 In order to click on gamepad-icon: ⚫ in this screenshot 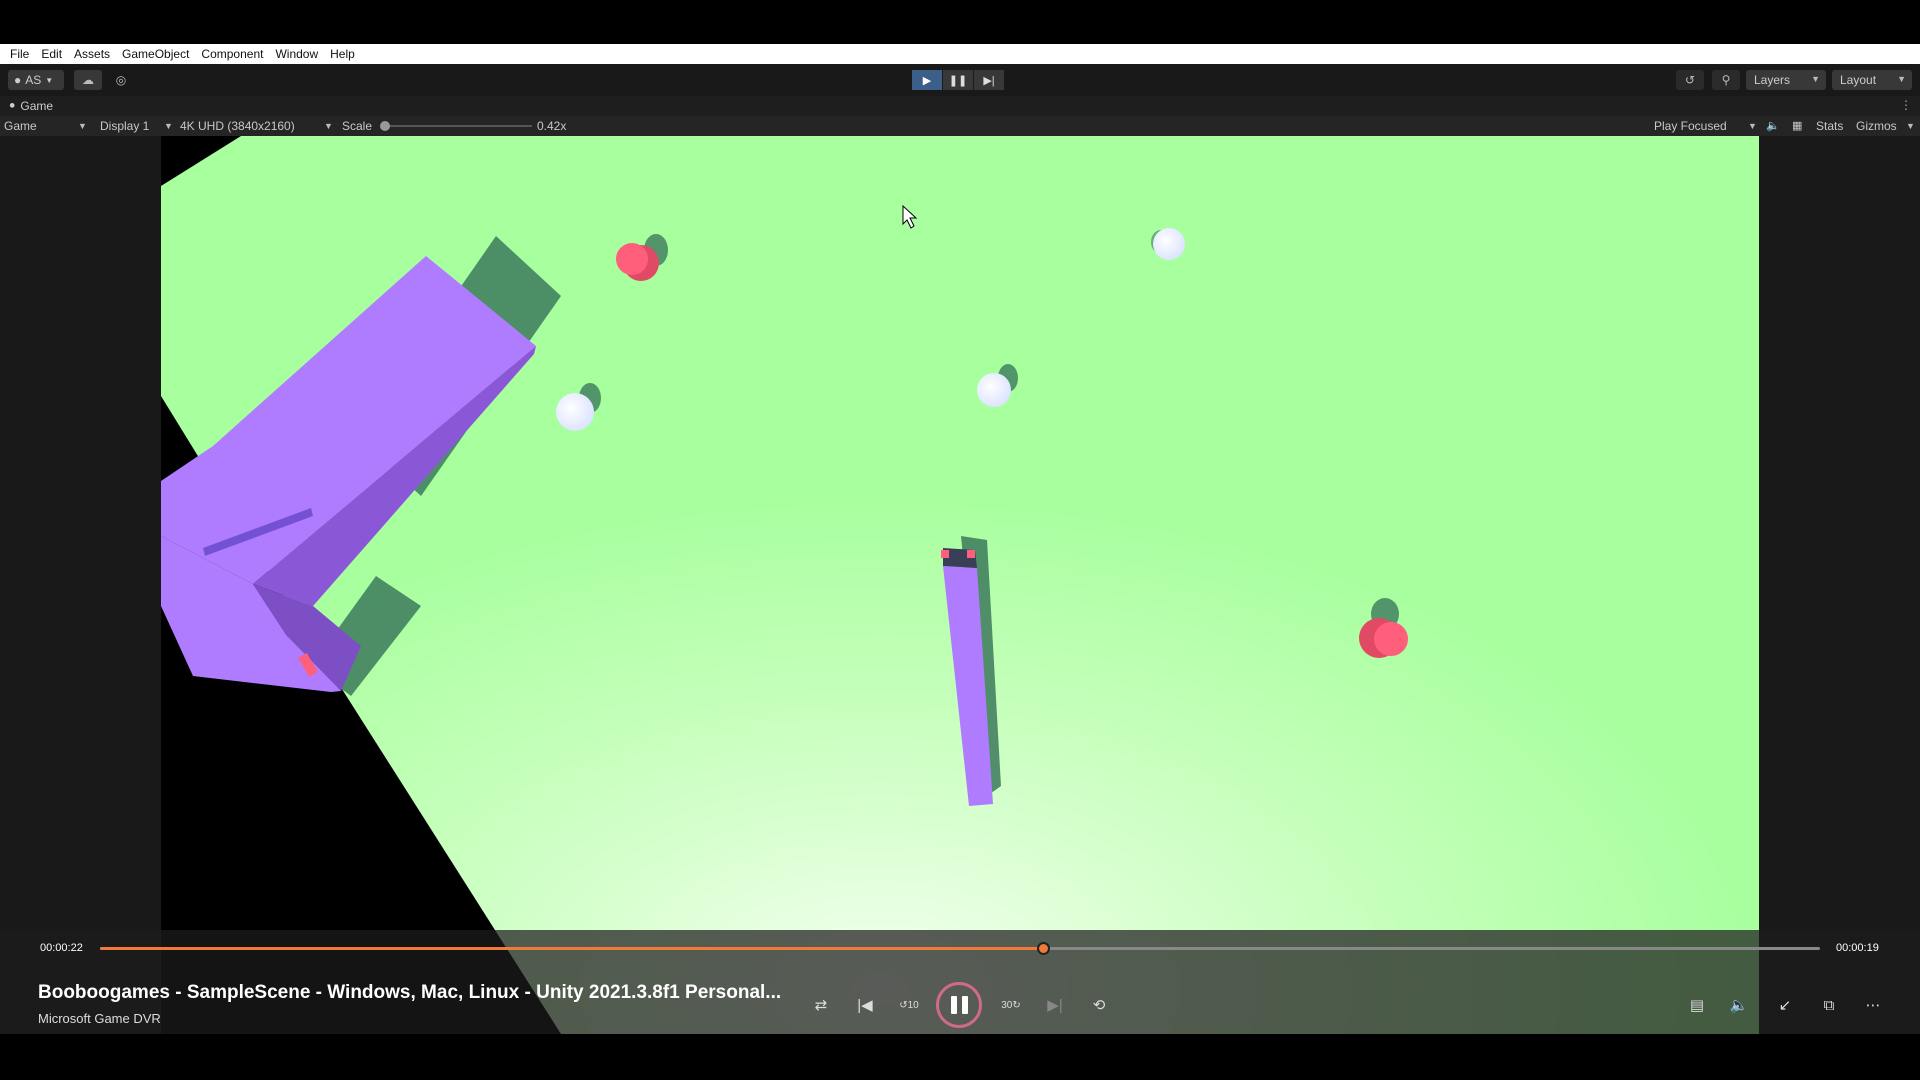, I will do `click(12, 106)`.